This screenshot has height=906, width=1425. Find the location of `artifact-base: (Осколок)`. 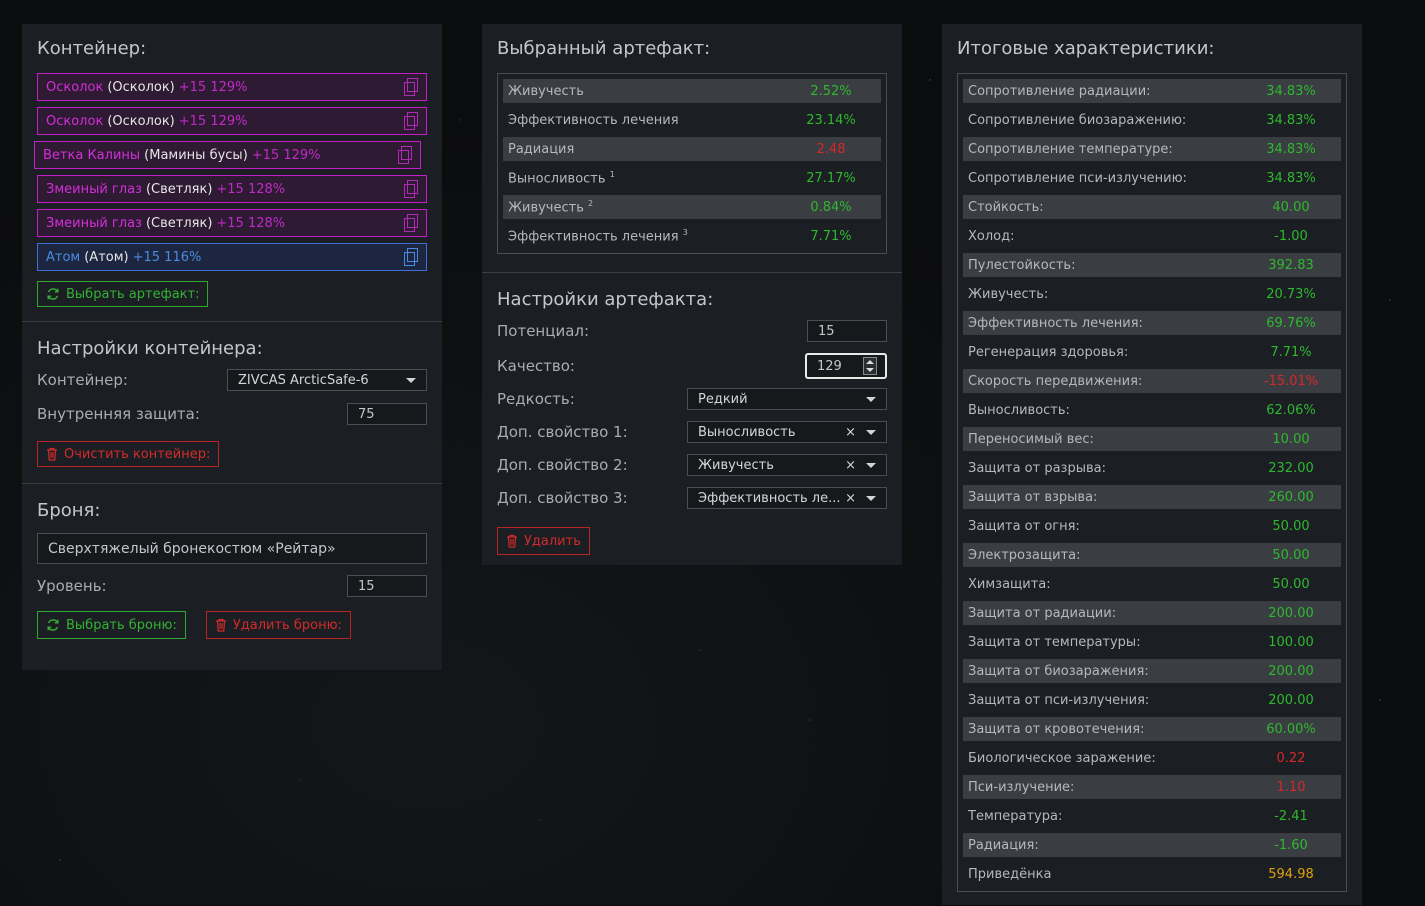

artifact-base: (Осколок) is located at coordinates (141, 87).